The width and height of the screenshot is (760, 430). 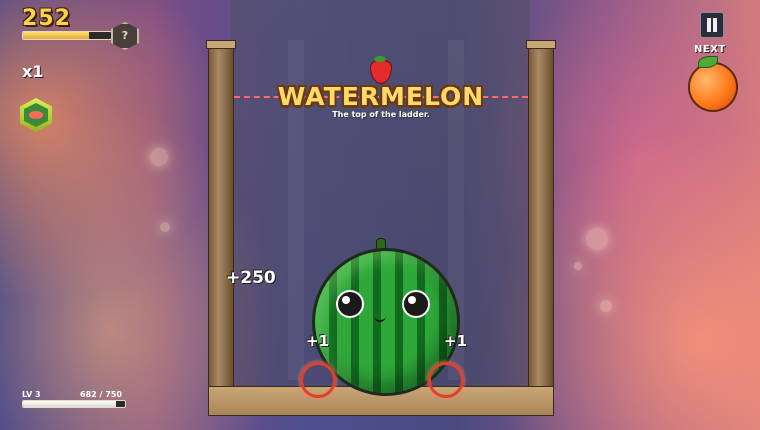 I want to click on watermelon-slice-icon, so click(x=36, y=115).